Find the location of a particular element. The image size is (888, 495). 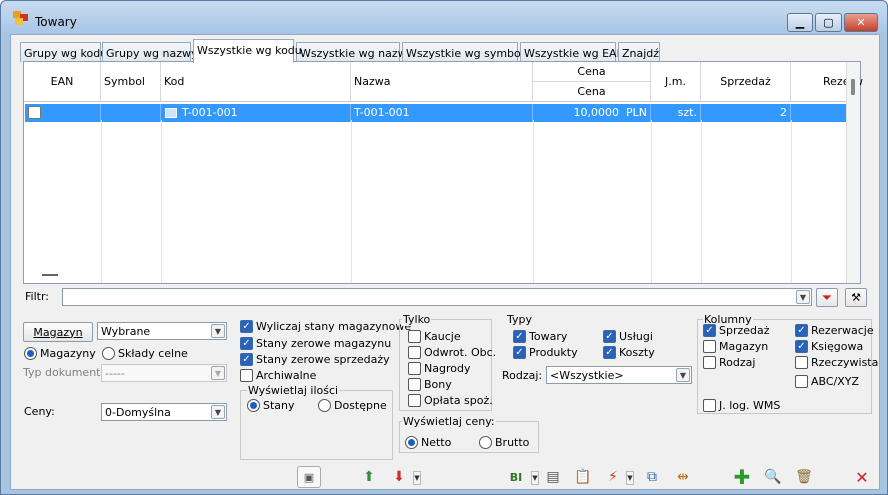

chip-icon: ▣ is located at coordinates (309, 477).